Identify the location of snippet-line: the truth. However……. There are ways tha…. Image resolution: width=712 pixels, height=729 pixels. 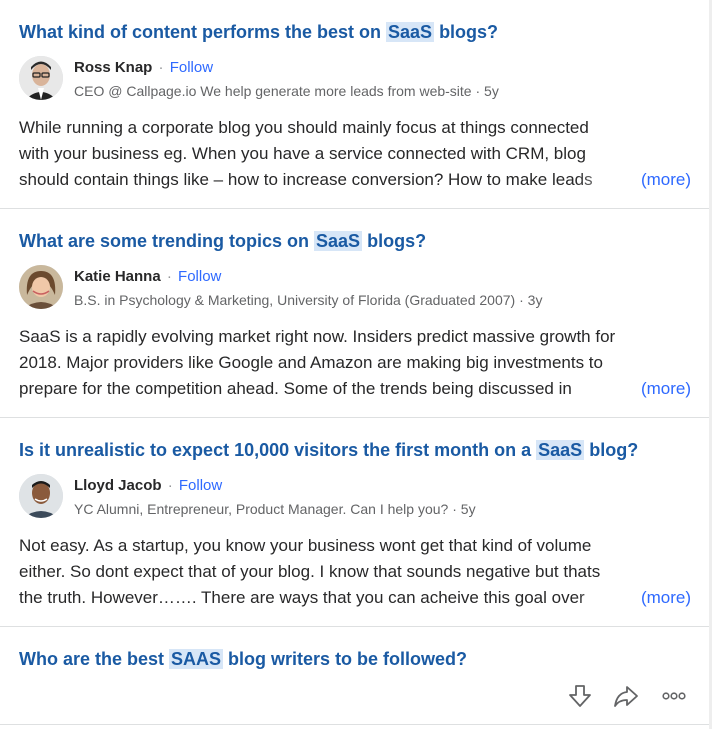
(355, 598).